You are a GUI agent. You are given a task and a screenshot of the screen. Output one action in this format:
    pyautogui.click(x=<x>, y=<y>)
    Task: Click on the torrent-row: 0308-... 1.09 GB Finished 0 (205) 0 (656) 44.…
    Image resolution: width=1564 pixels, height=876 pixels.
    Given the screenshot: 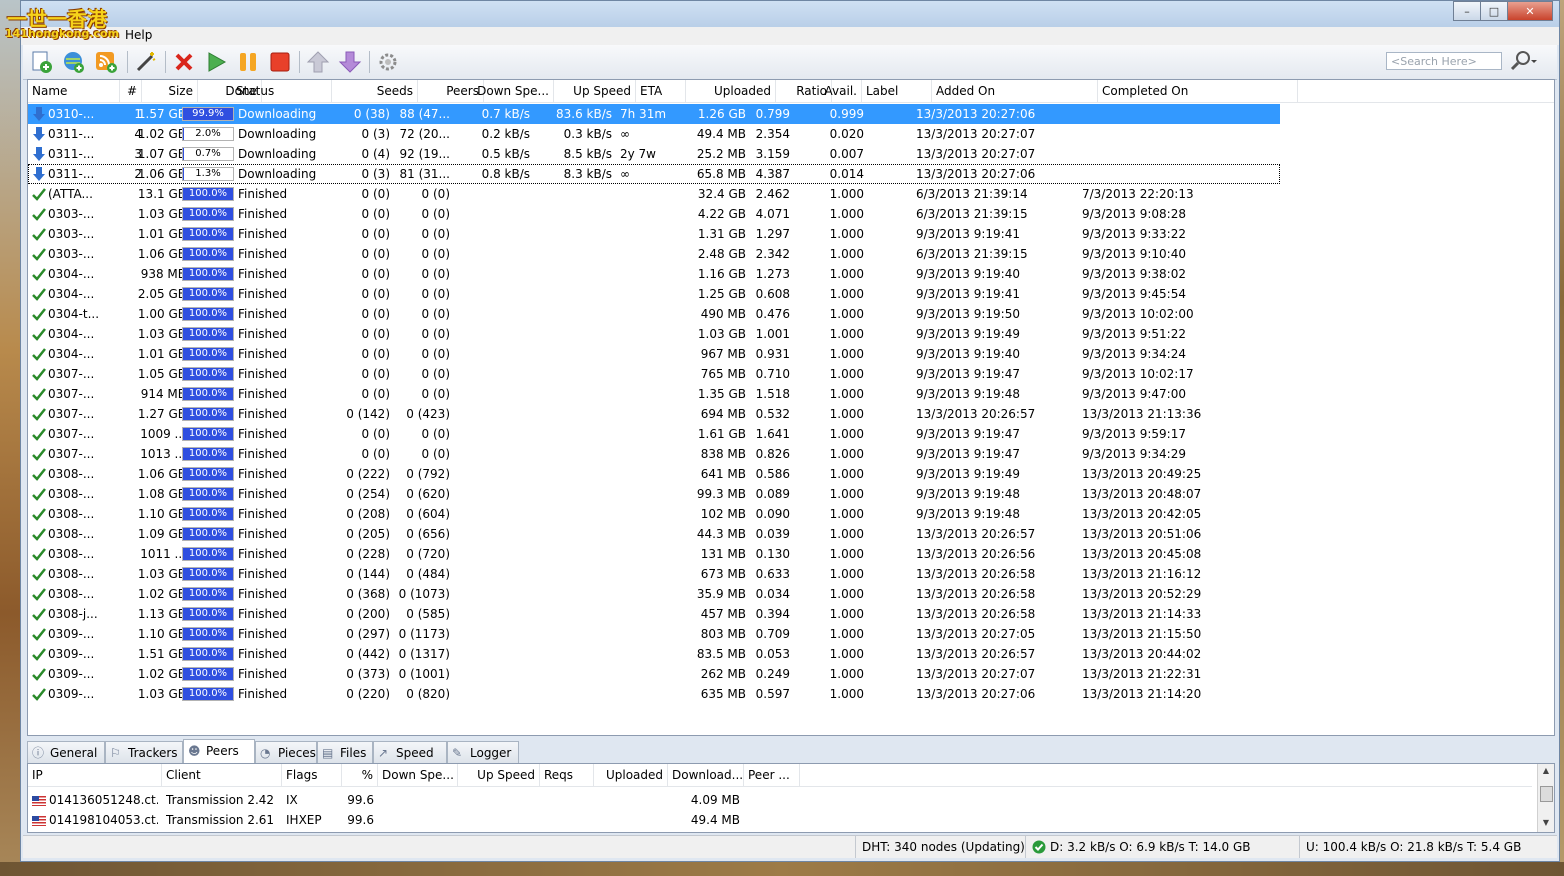 What is the action you would take?
    pyautogui.click(x=654, y=534)
    